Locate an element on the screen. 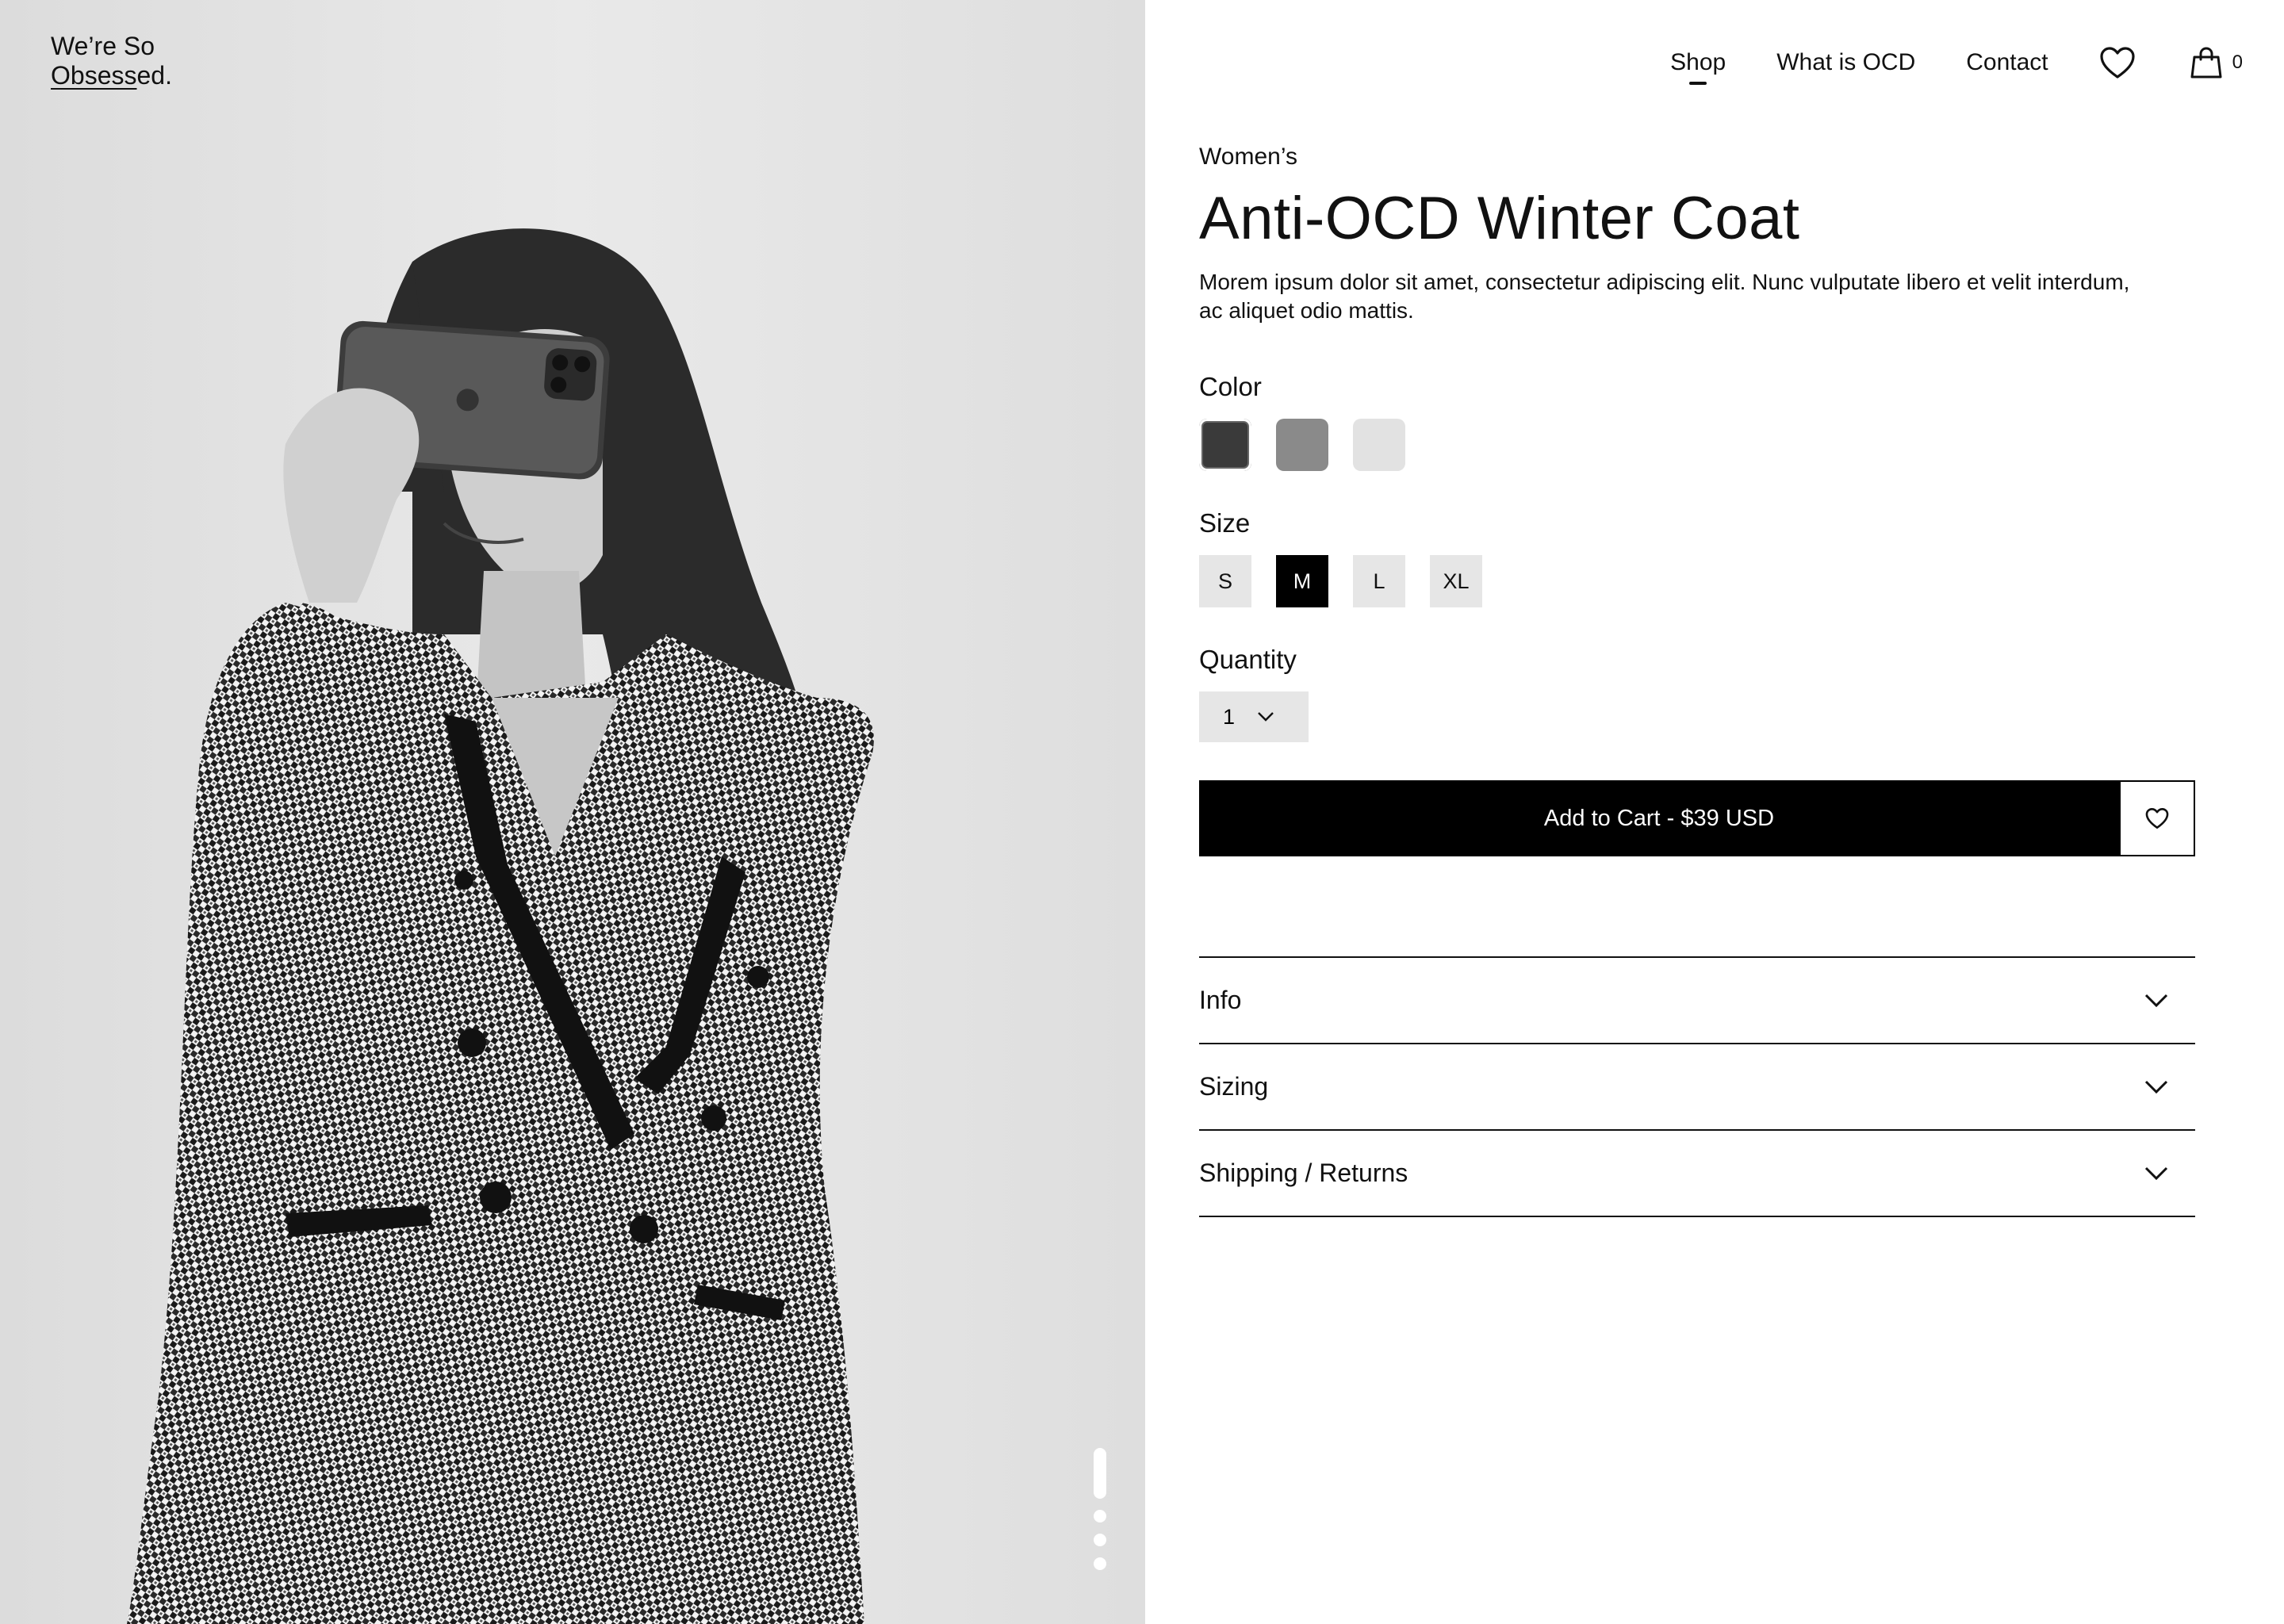 The height and width of the screenshot is (1624, 2284). nav-shop: Shop is located at coordinates (1698, 66).